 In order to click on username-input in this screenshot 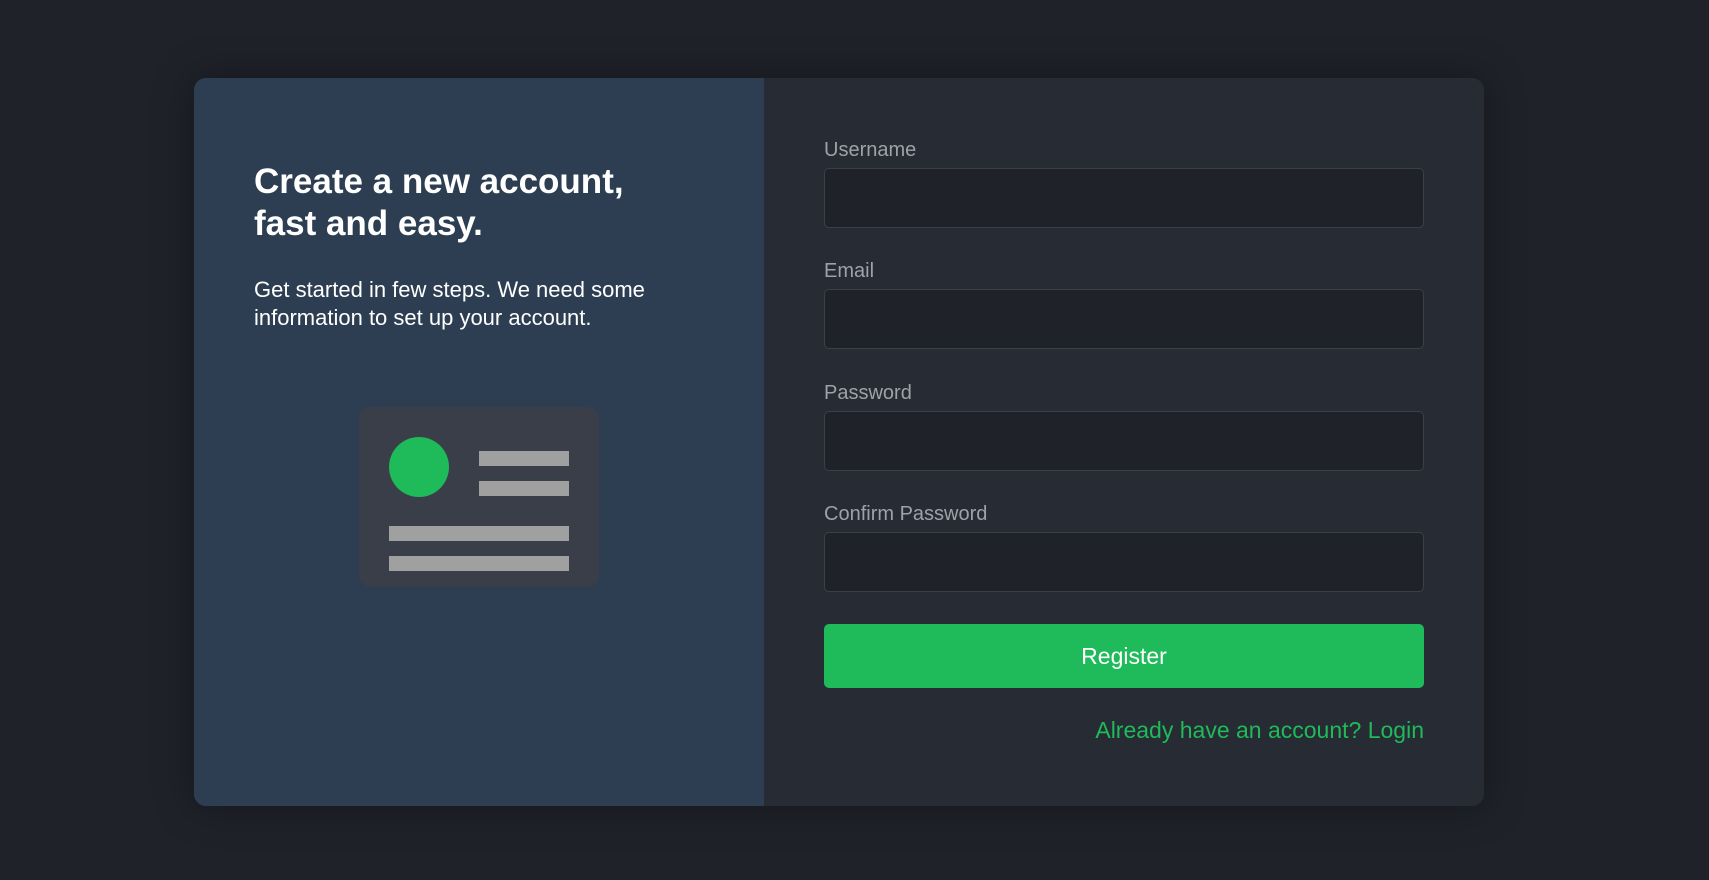, I will do `click(1124, 198)`.